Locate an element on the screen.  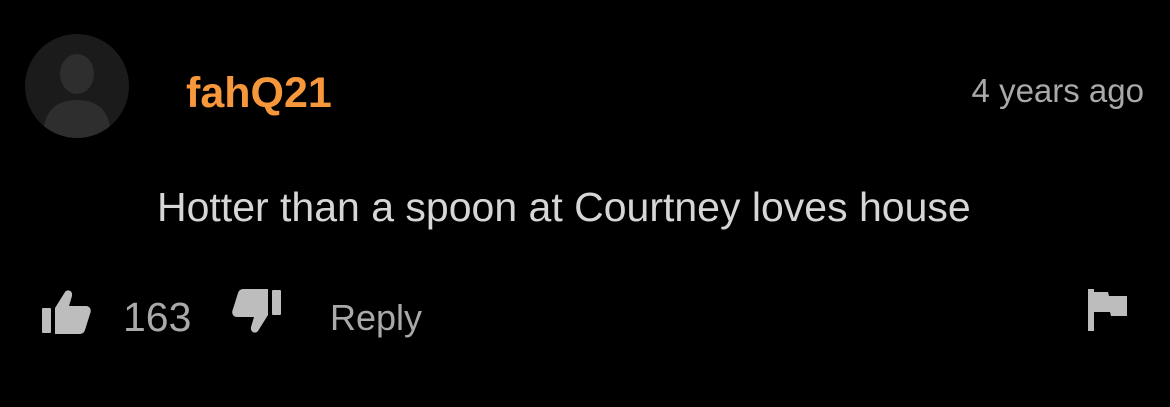
dislike-button is located at coordinates (256, 311).